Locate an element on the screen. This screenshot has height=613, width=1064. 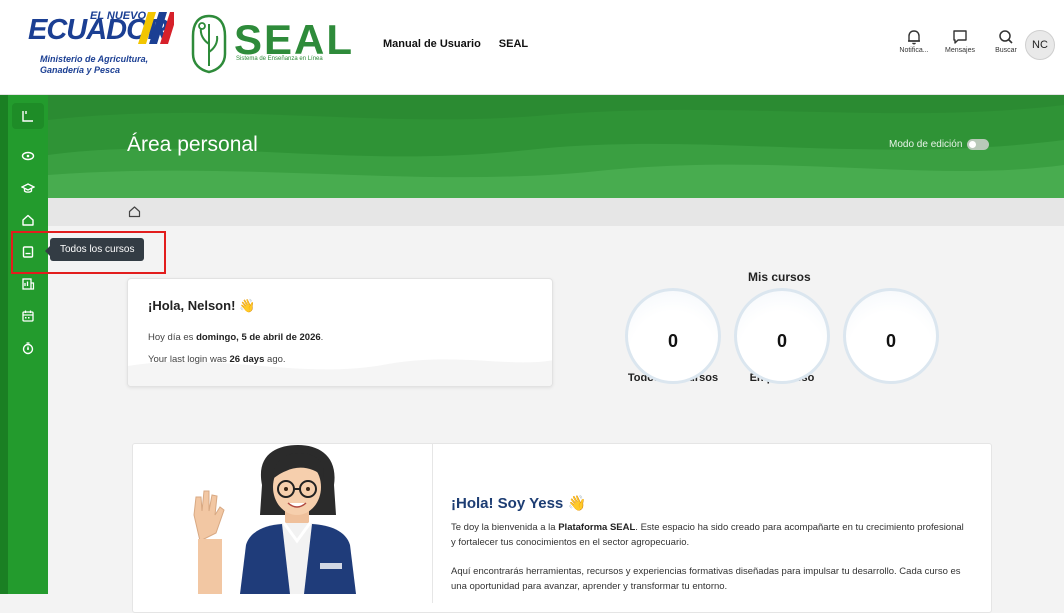
rail-item-home is located at coordinates (28, 156).